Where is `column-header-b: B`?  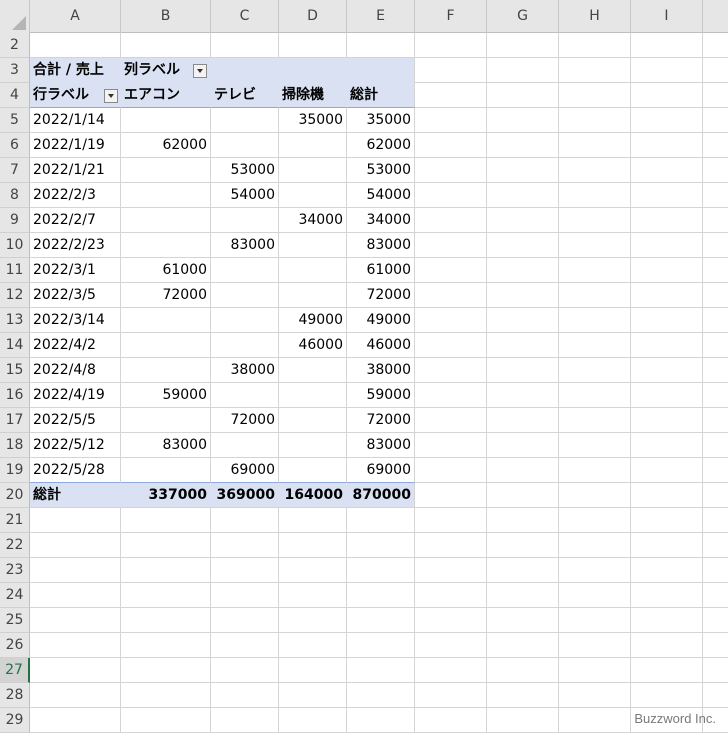 column-header-b: B is located at coordinates (166, 16).